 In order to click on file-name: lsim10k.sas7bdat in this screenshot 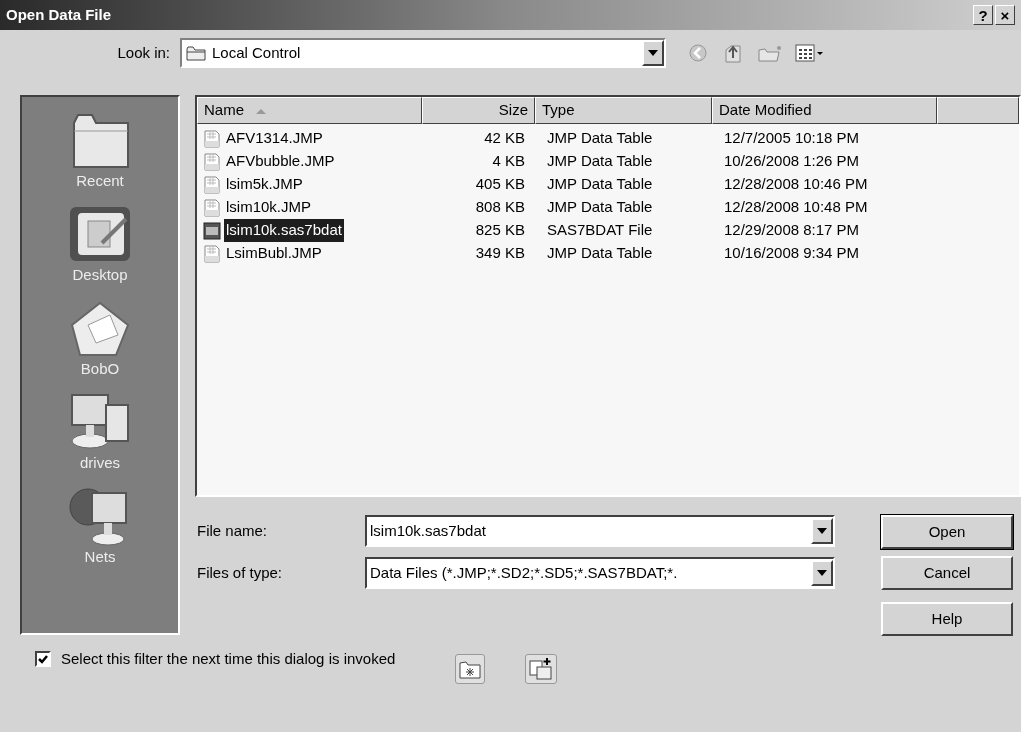, I will do `click(284, 230)`.